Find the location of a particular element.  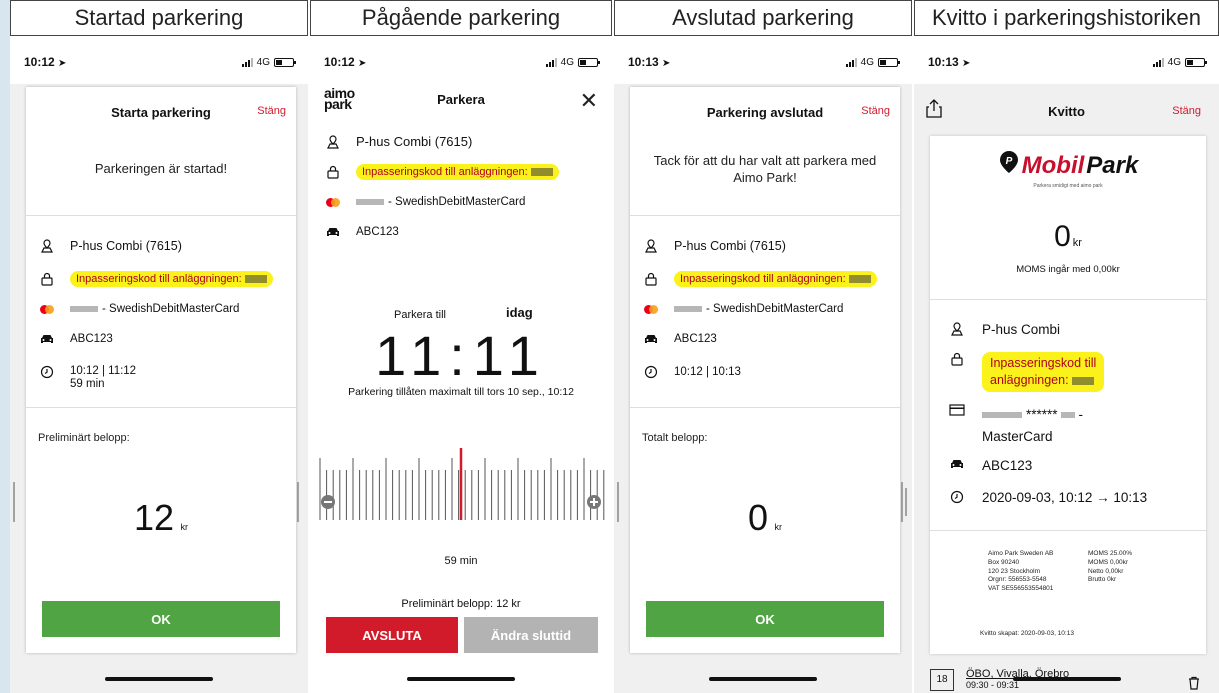

car-icon is located at coordinates (651, 339).